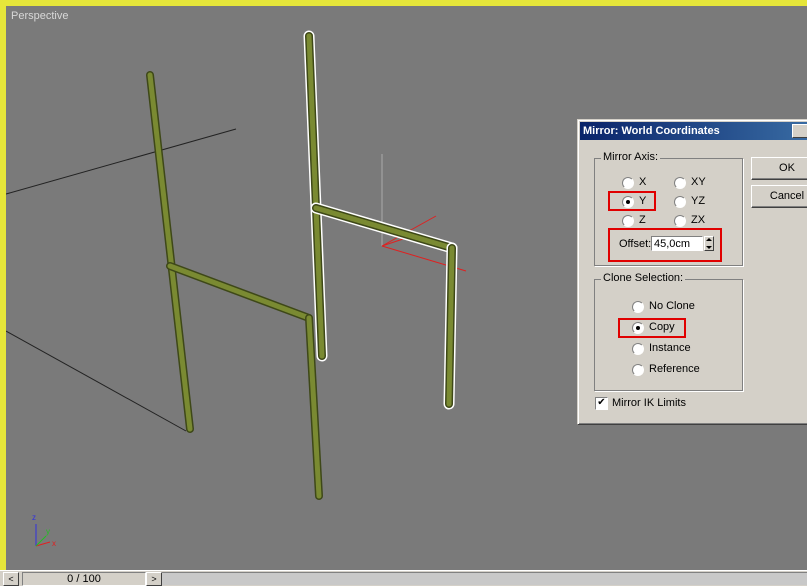 This screenshot has width=807, height=586. I want to click on highlight-copy, so click(652, 328).